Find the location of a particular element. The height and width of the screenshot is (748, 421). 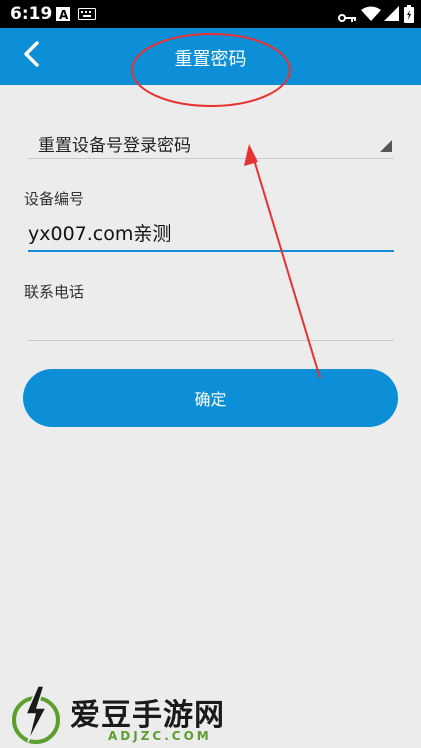

keyboard-icon is located at coordinates (87, 15).